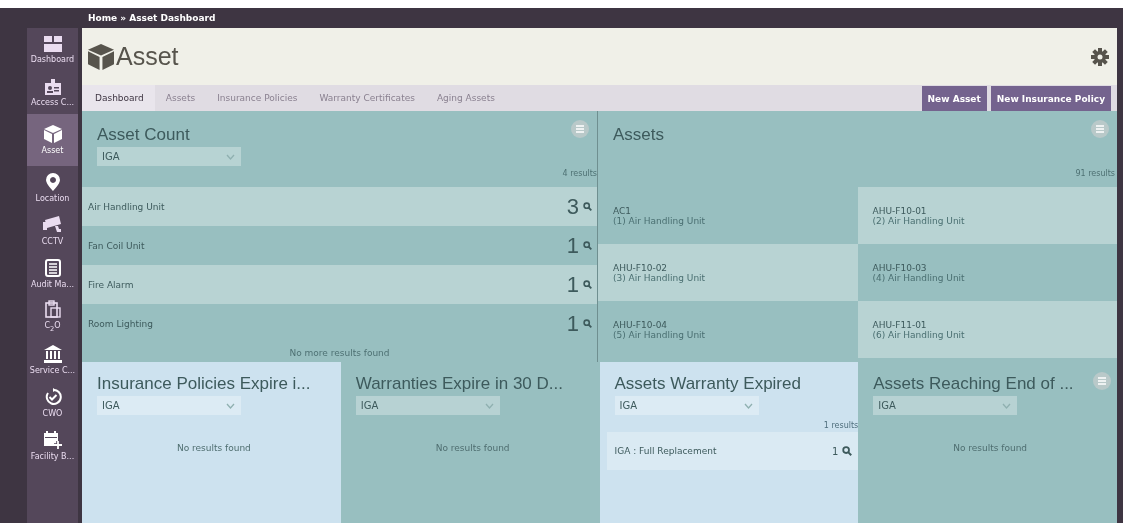 This screenshot has height=523, width=1123. Describe the element at coordinates (339, 206) in the screenshot. I see `asset-count-row: Air Handling Unit 3` at that location.